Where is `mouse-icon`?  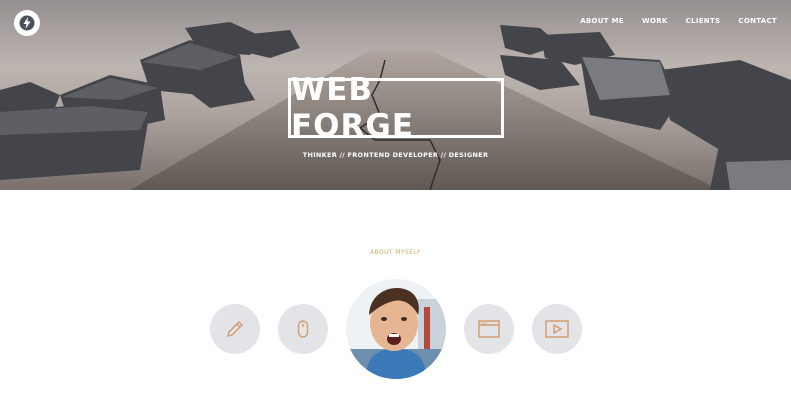
mouse-icon is located at coordinates (303, 329).